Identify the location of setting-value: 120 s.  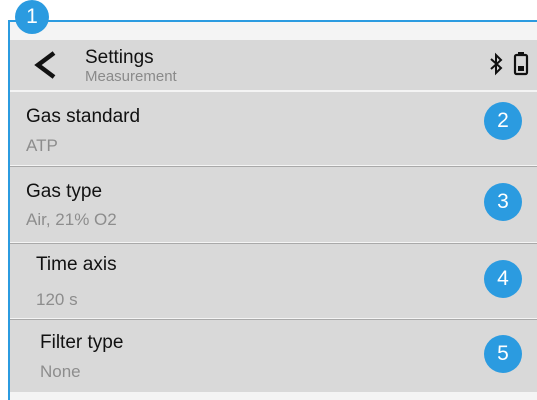
(57, 299).